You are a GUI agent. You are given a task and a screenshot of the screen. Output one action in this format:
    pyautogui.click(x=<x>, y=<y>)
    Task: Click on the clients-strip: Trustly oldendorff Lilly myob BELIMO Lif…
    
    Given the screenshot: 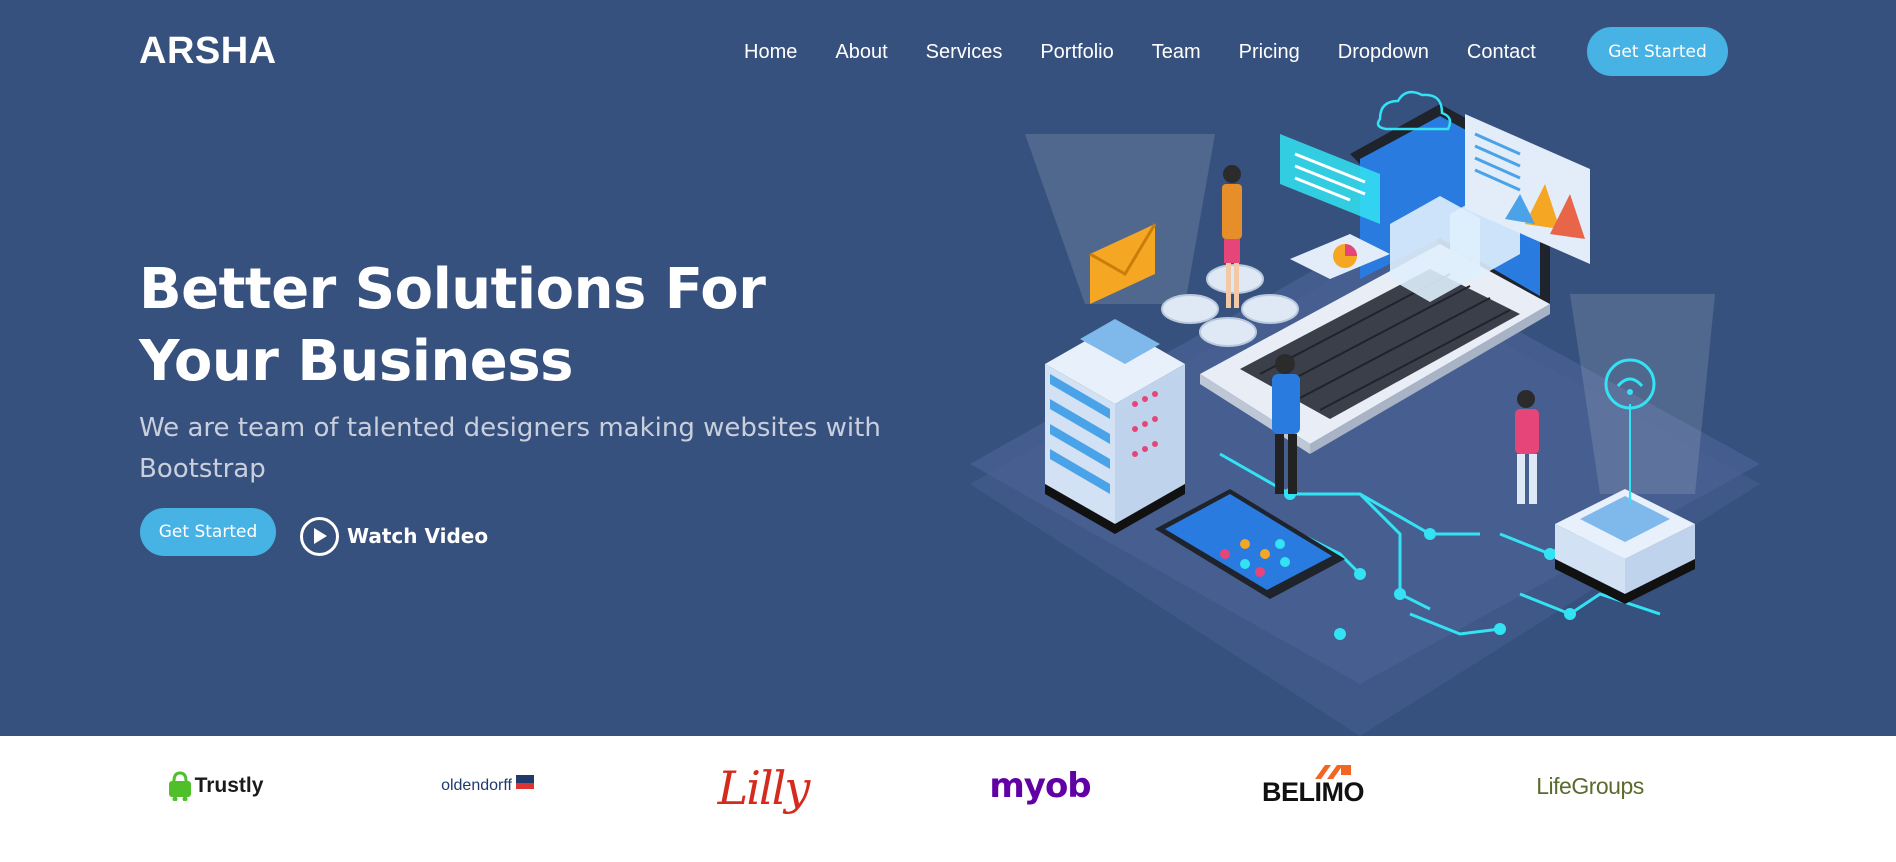 What is the action you would take?
    pyautogui.click(x=948, y=799)
    